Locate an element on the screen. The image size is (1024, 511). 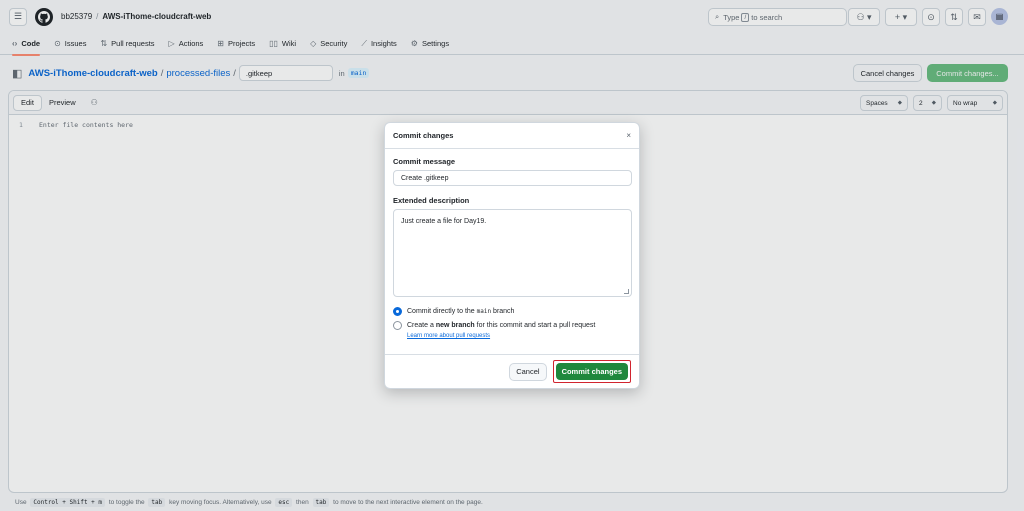
confirm-commit-button: Commit changes is located at coordinates (591, 371).